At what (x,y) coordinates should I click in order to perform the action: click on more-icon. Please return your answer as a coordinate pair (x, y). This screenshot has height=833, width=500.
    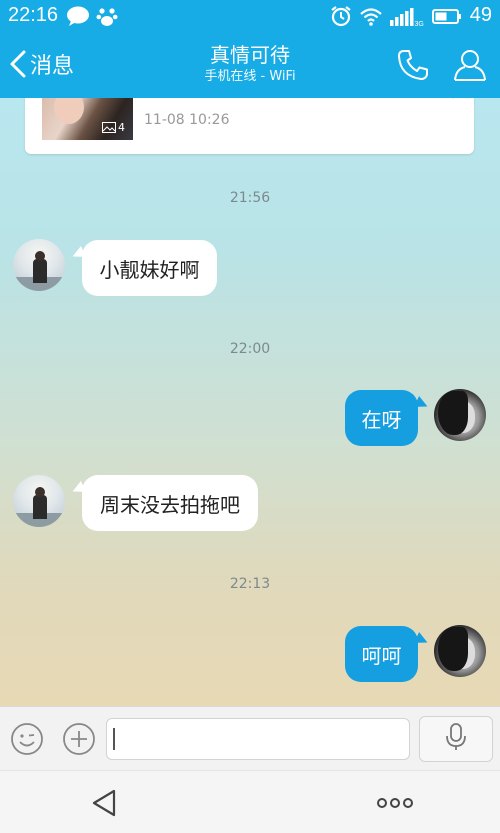
    Looking at the image, I should click on (395, 804).